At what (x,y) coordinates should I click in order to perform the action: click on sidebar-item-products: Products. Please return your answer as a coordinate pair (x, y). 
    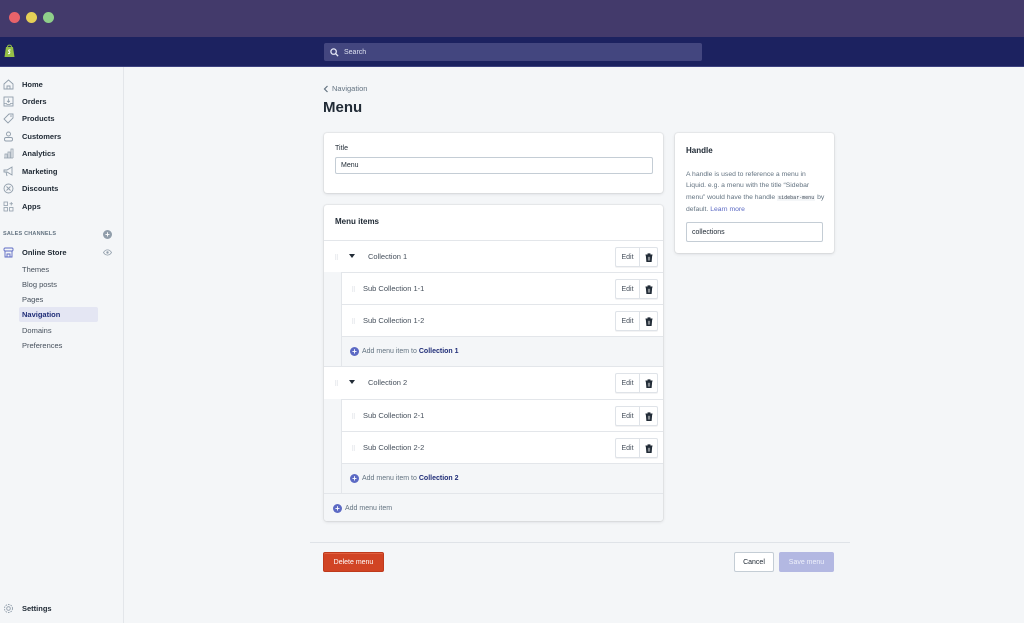
    Looking at the image, I should click on (62, 118).